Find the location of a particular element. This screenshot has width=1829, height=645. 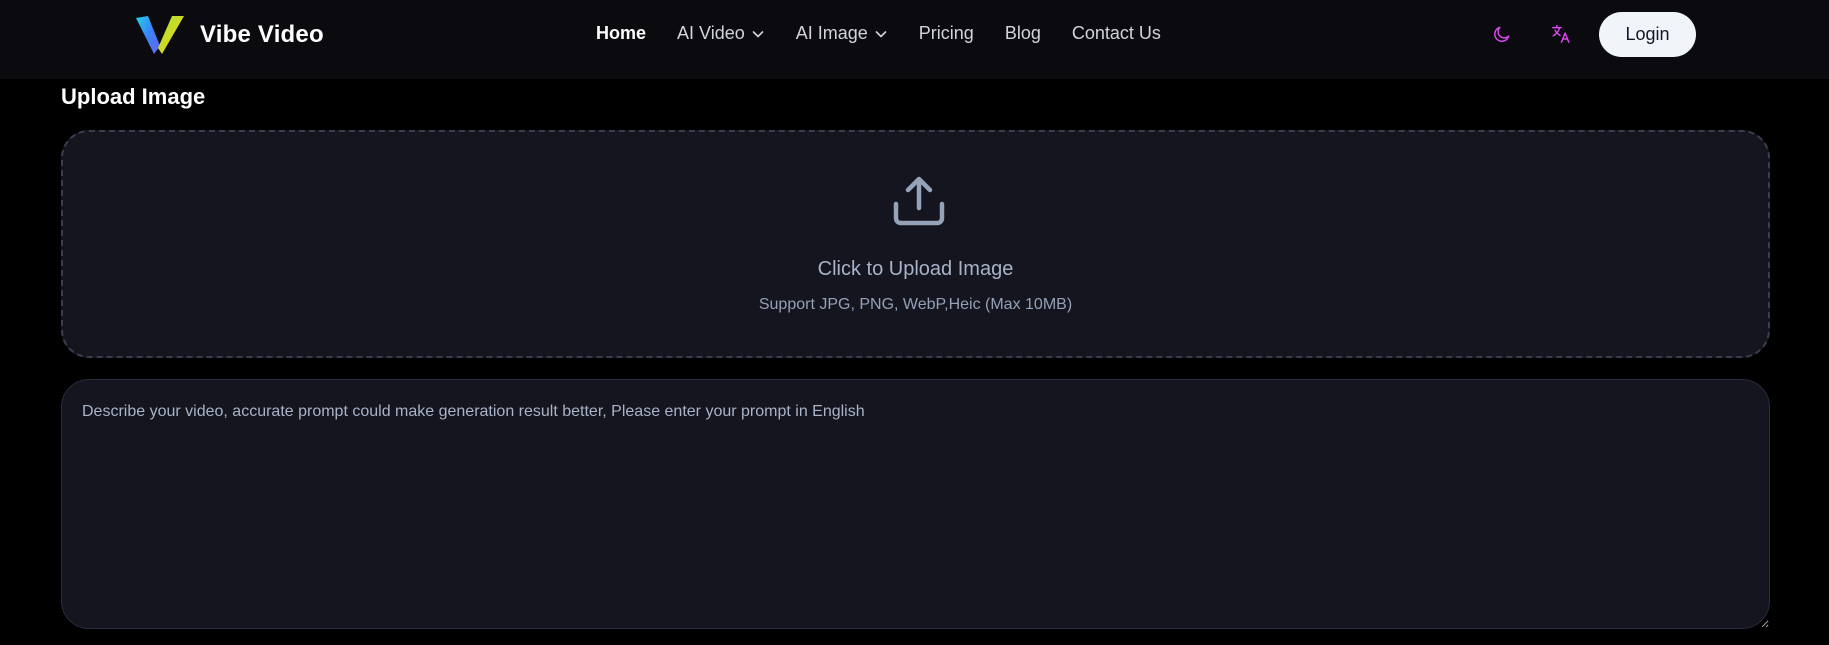

language-button is located at coordinates (1561, 34).